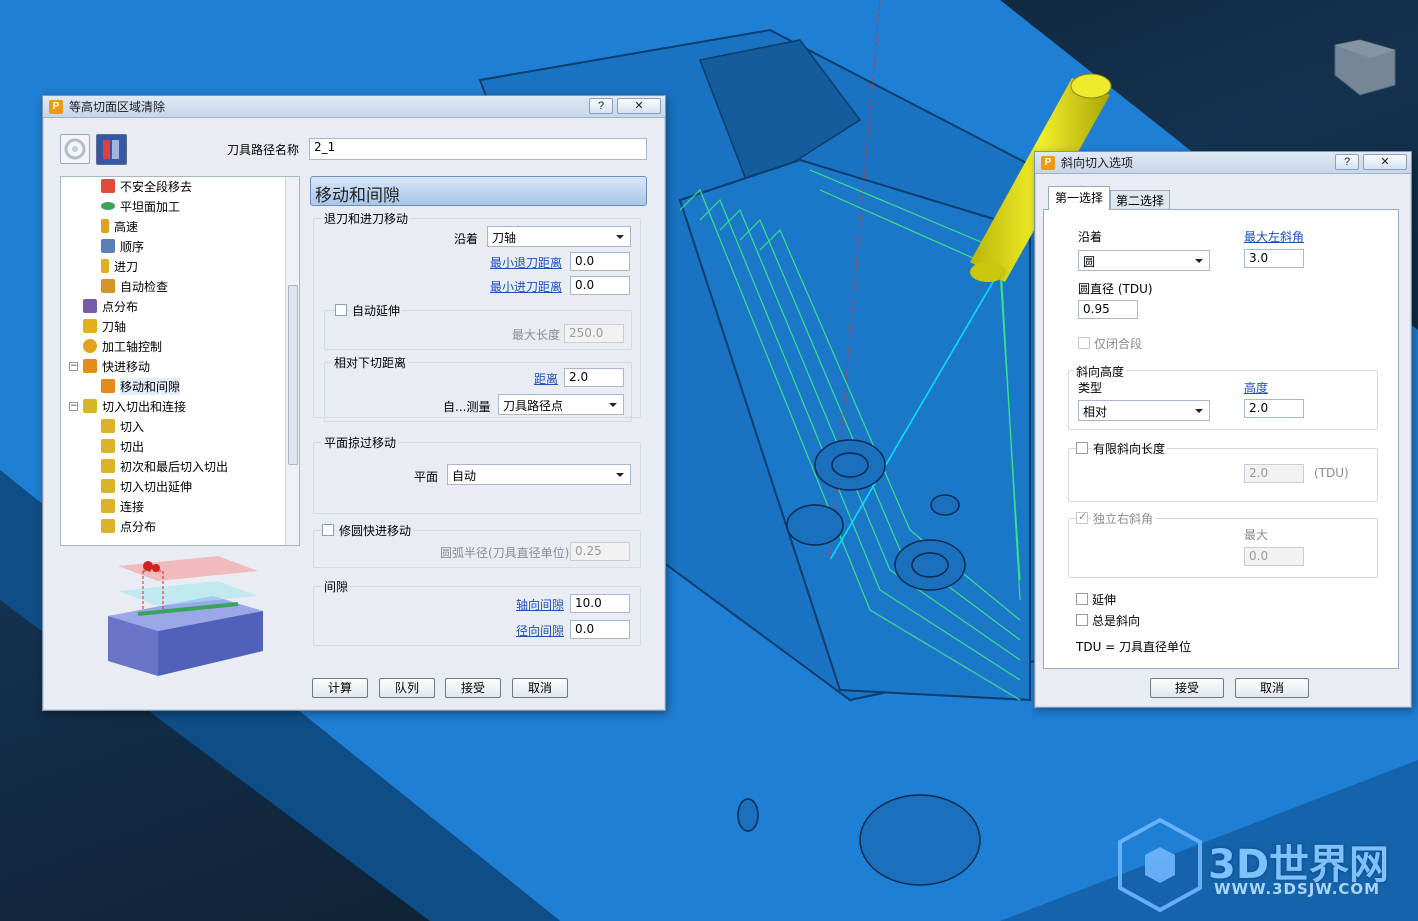  Describe the element at coordinates (594, 333) in the screenshot. I see `max-length-input: 250.0` at that location.